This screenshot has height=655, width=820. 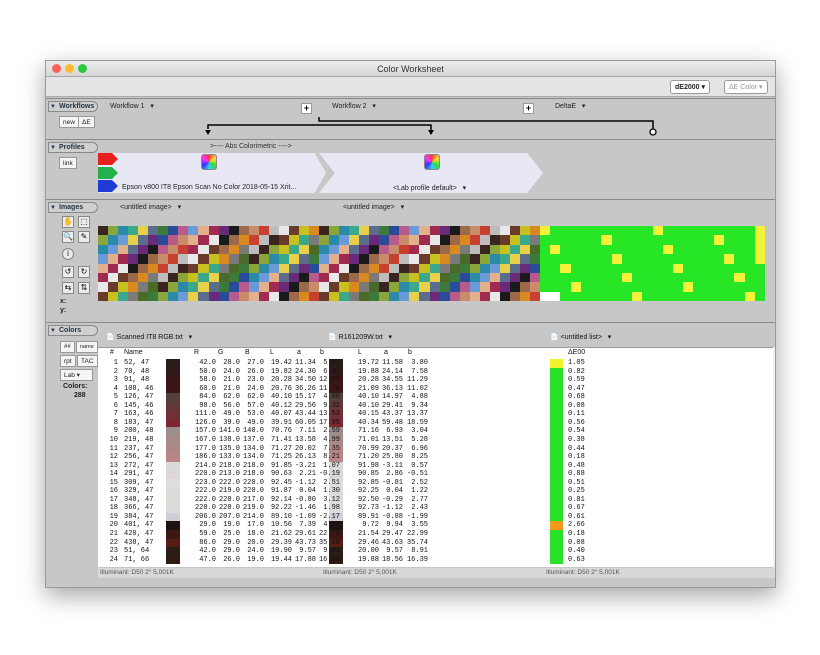 I want to click on table-cell: 59.48, so click(x=392, y=422).